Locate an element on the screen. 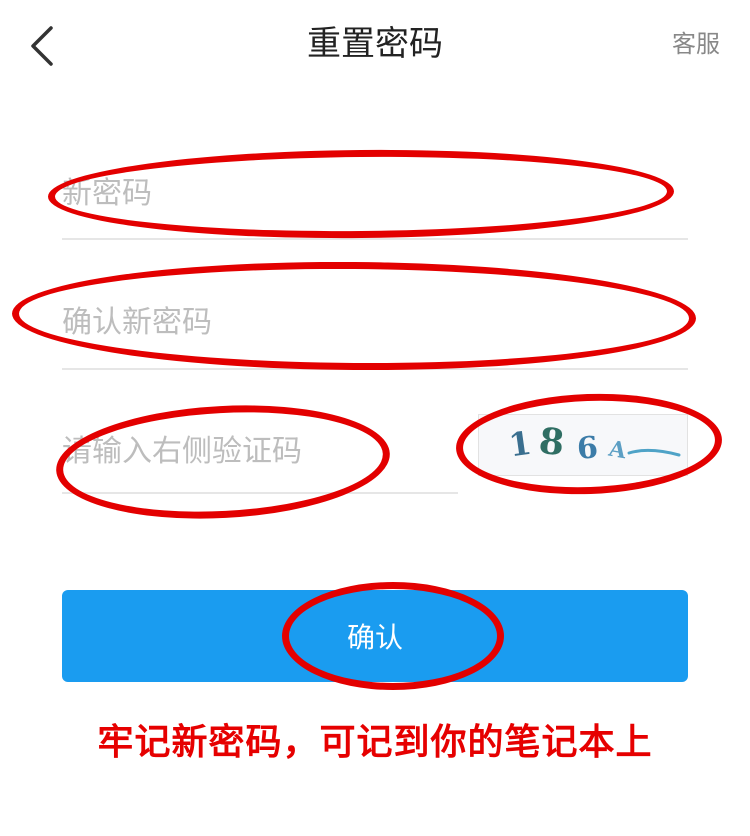 Image resolution: width=750 pixels, height=836 pixels. header: 重置密码 客服 is located at coordinates (375, 45).